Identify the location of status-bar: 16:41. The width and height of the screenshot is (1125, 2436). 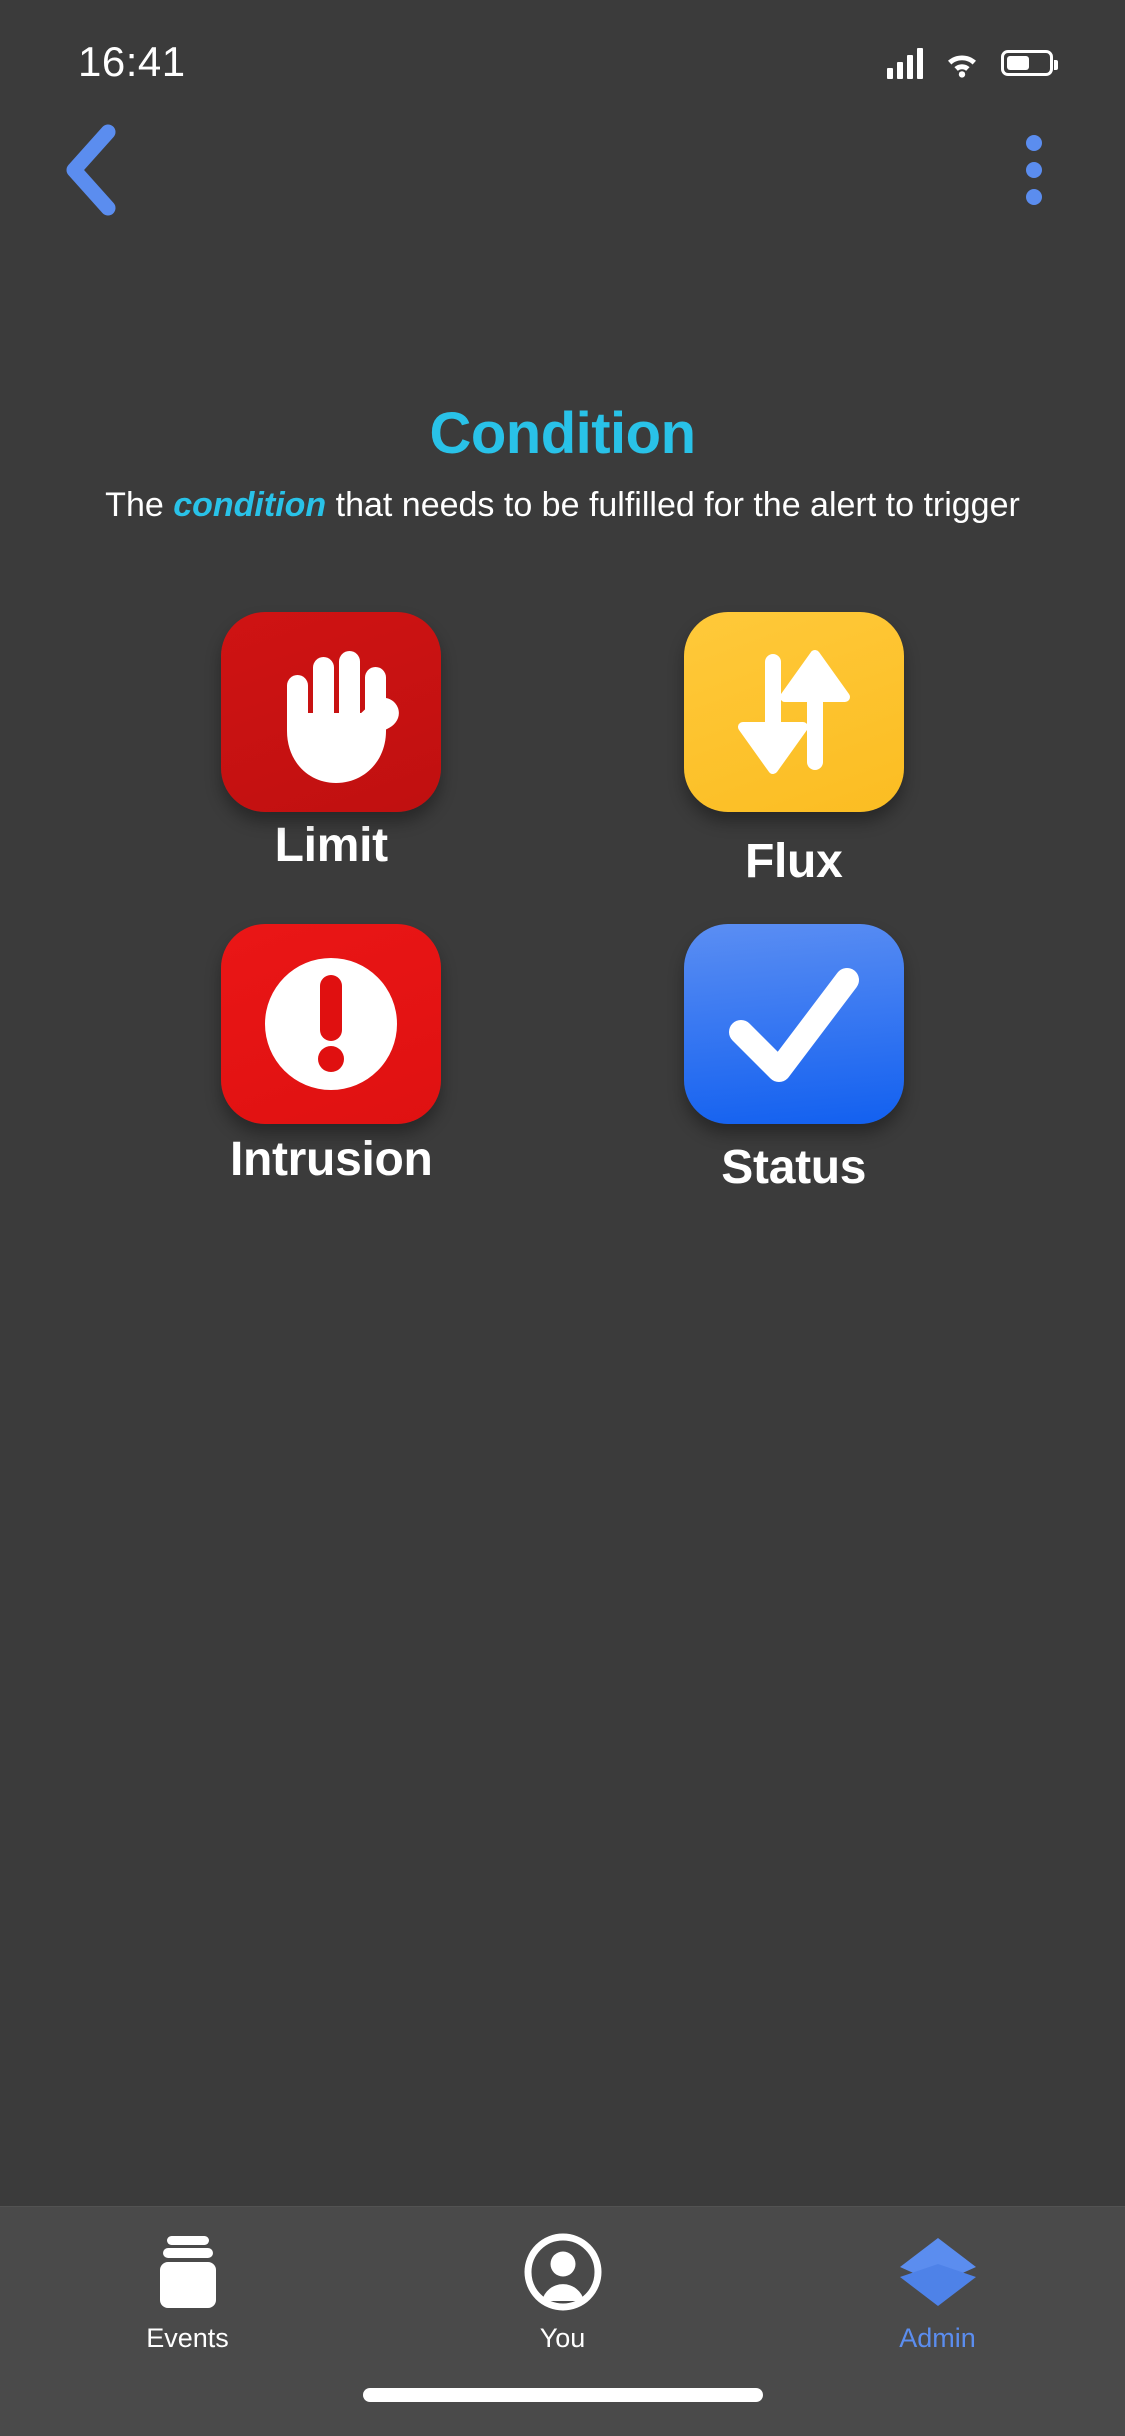
(562, 55).